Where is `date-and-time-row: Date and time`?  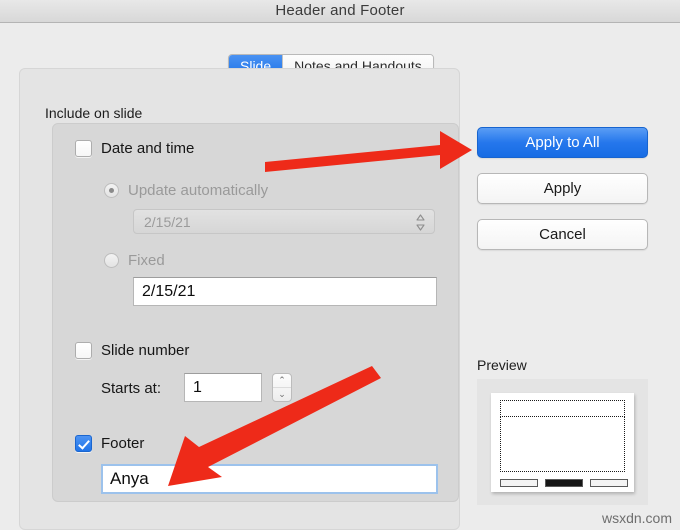 date-and-time-row: Date and time is located at coordinates (134, 148).